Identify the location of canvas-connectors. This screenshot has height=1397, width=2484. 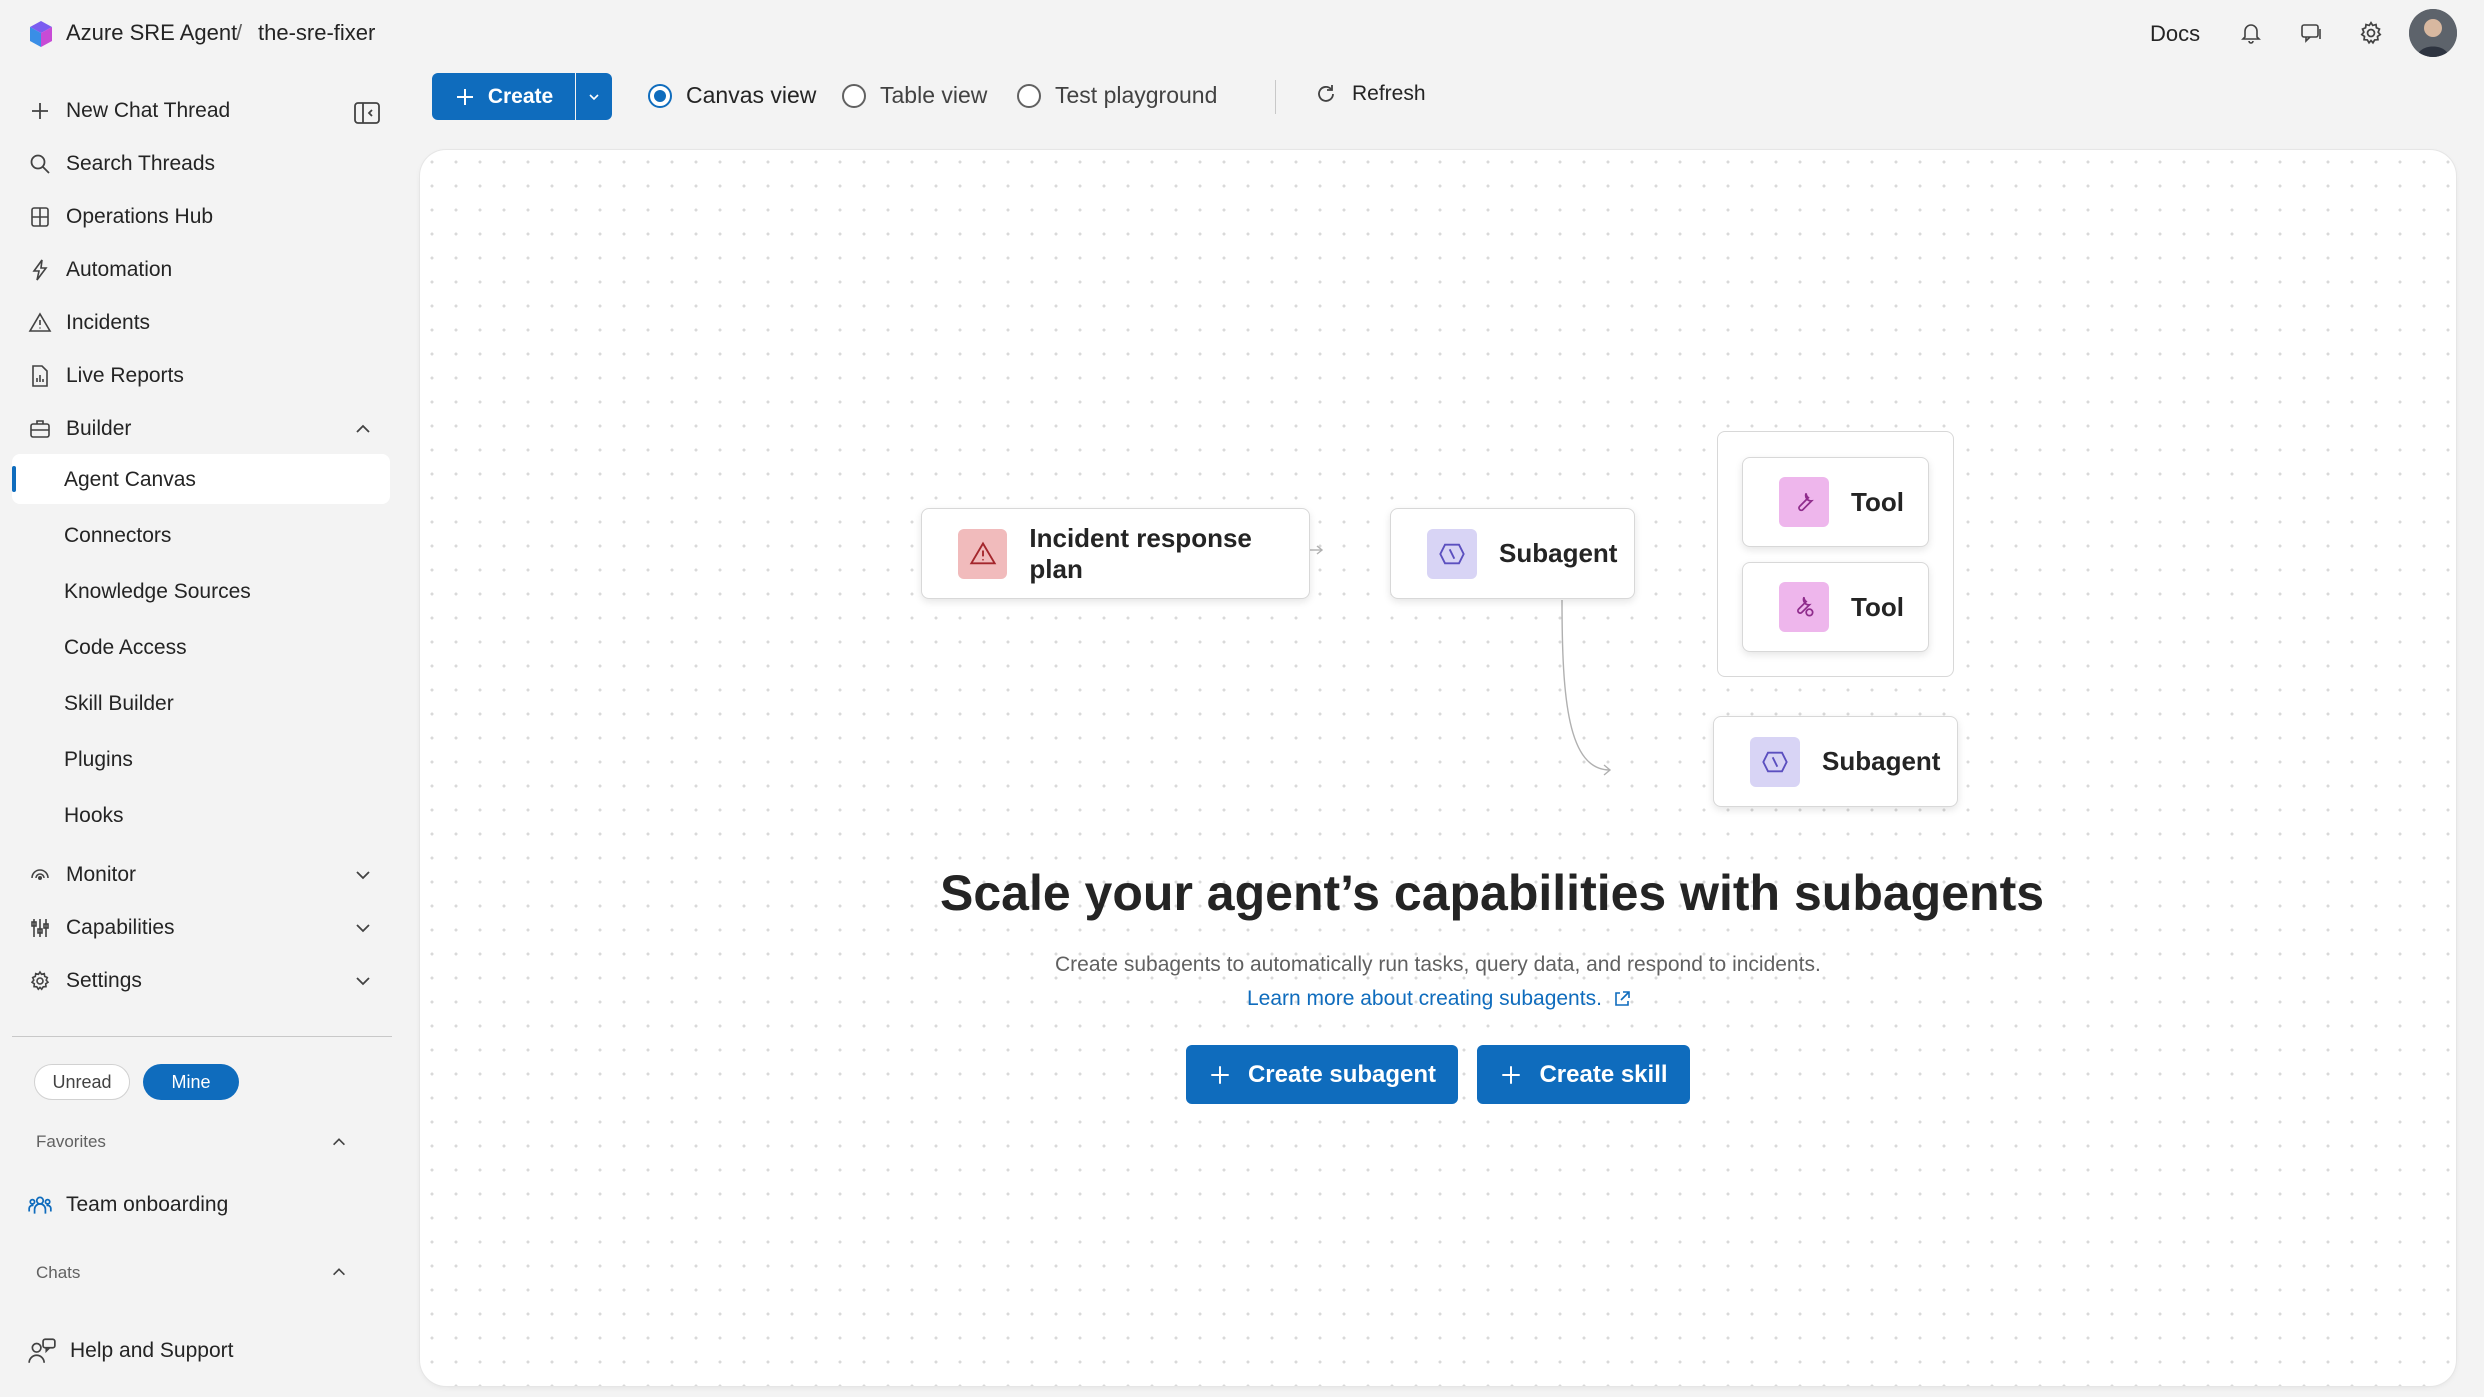
(1461, 660).